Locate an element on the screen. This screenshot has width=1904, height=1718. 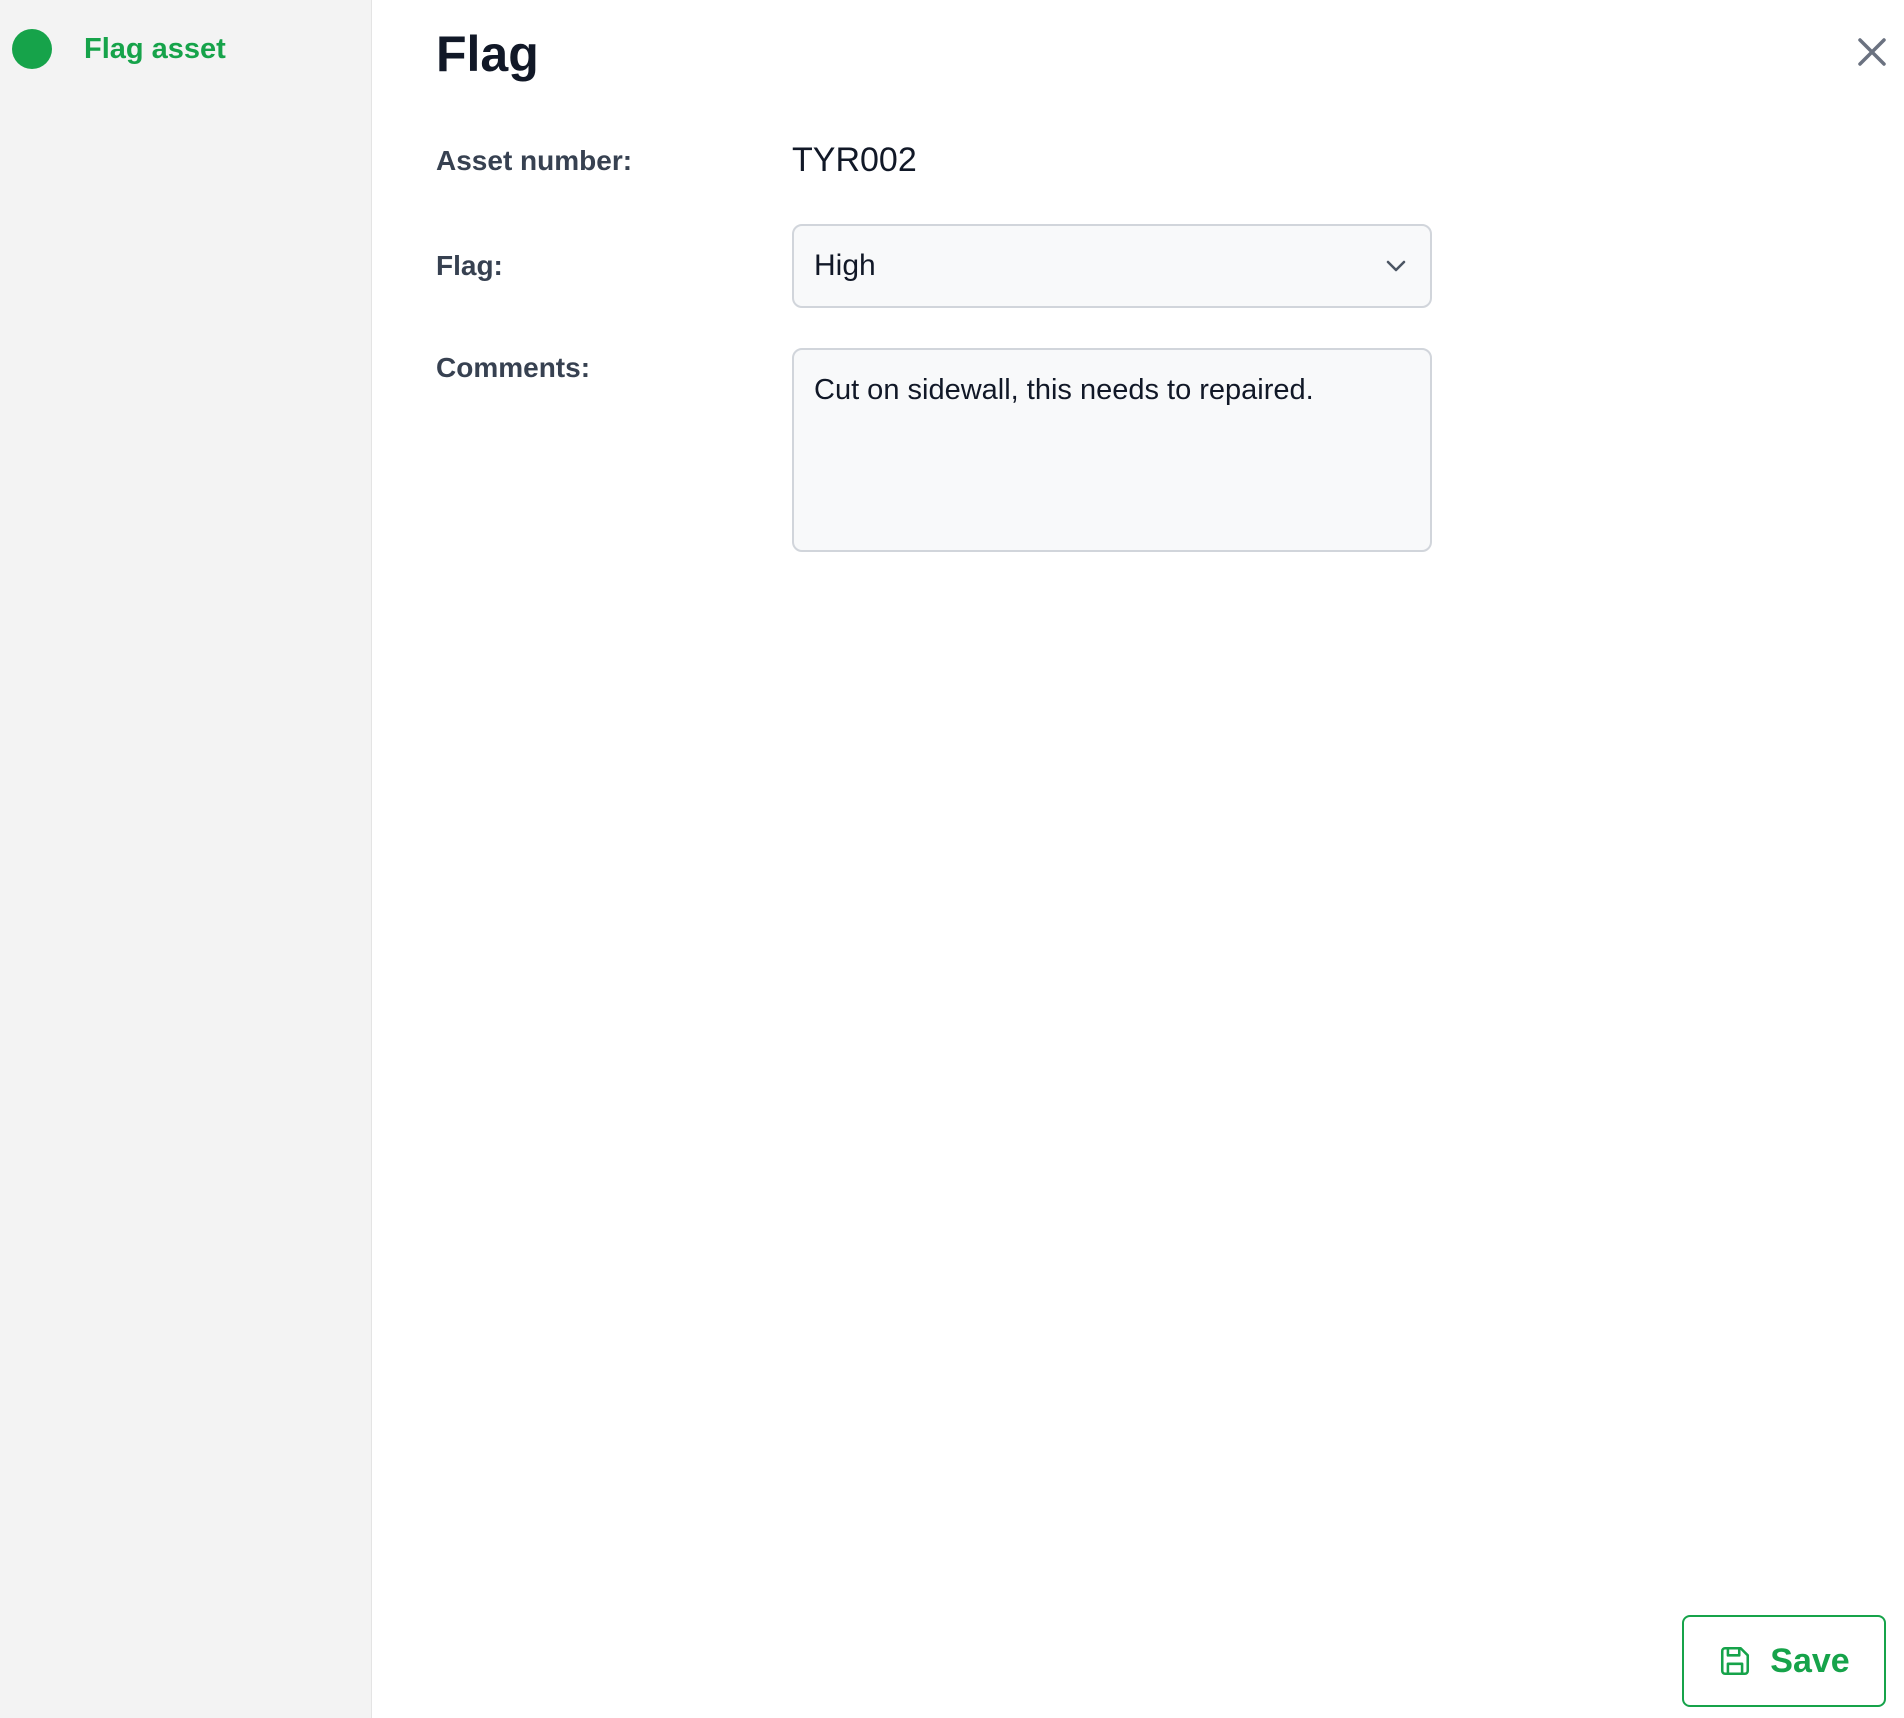
comments-label: Comments: is located at coordinates (513, 367).